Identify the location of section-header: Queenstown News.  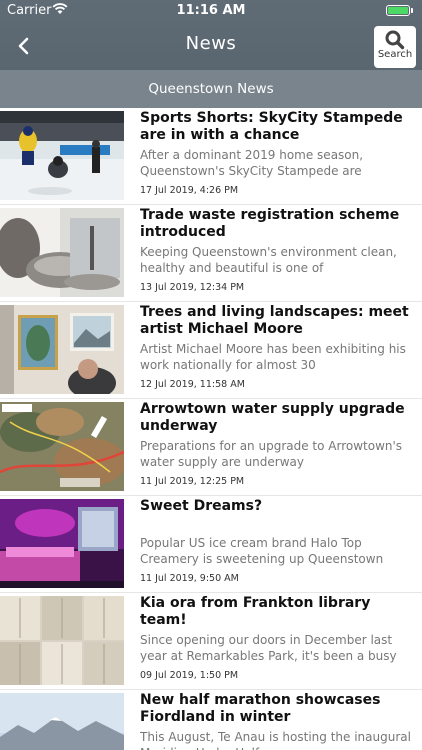
(211, 89).